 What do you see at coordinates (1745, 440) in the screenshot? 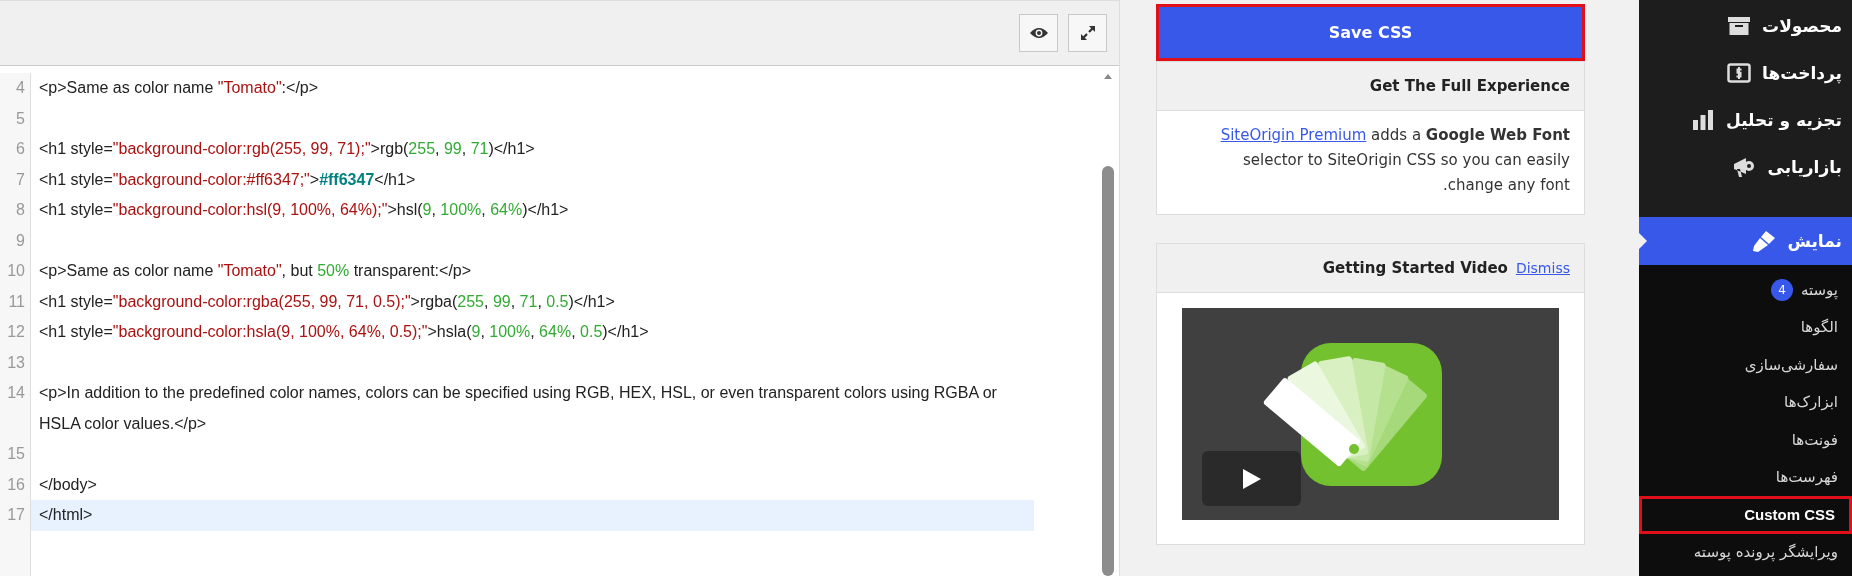
I see `submenu-item: فونت‌ها` at bounding box center [1745, 440].